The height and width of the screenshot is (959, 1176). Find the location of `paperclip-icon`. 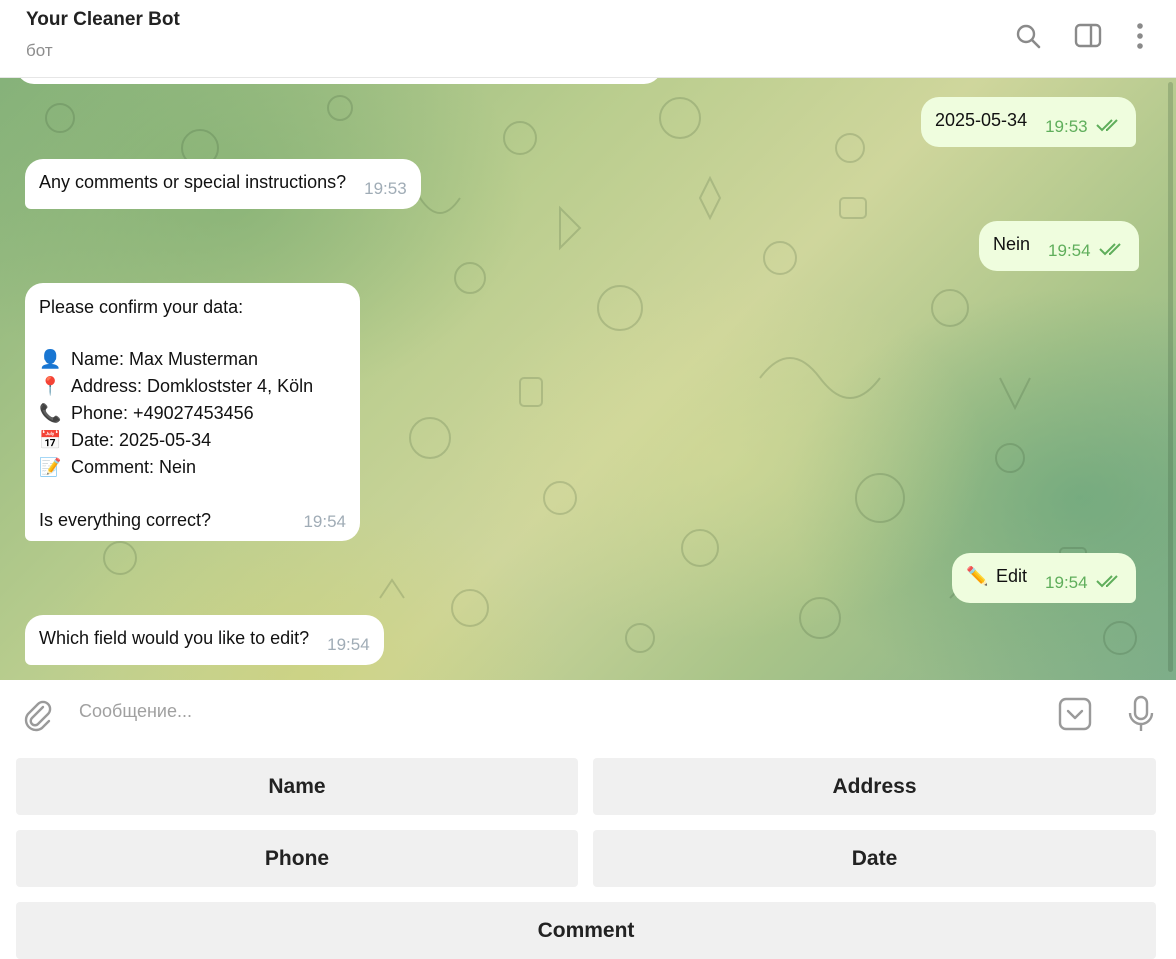

paperclip-icon is located at coordinates (38, 715).